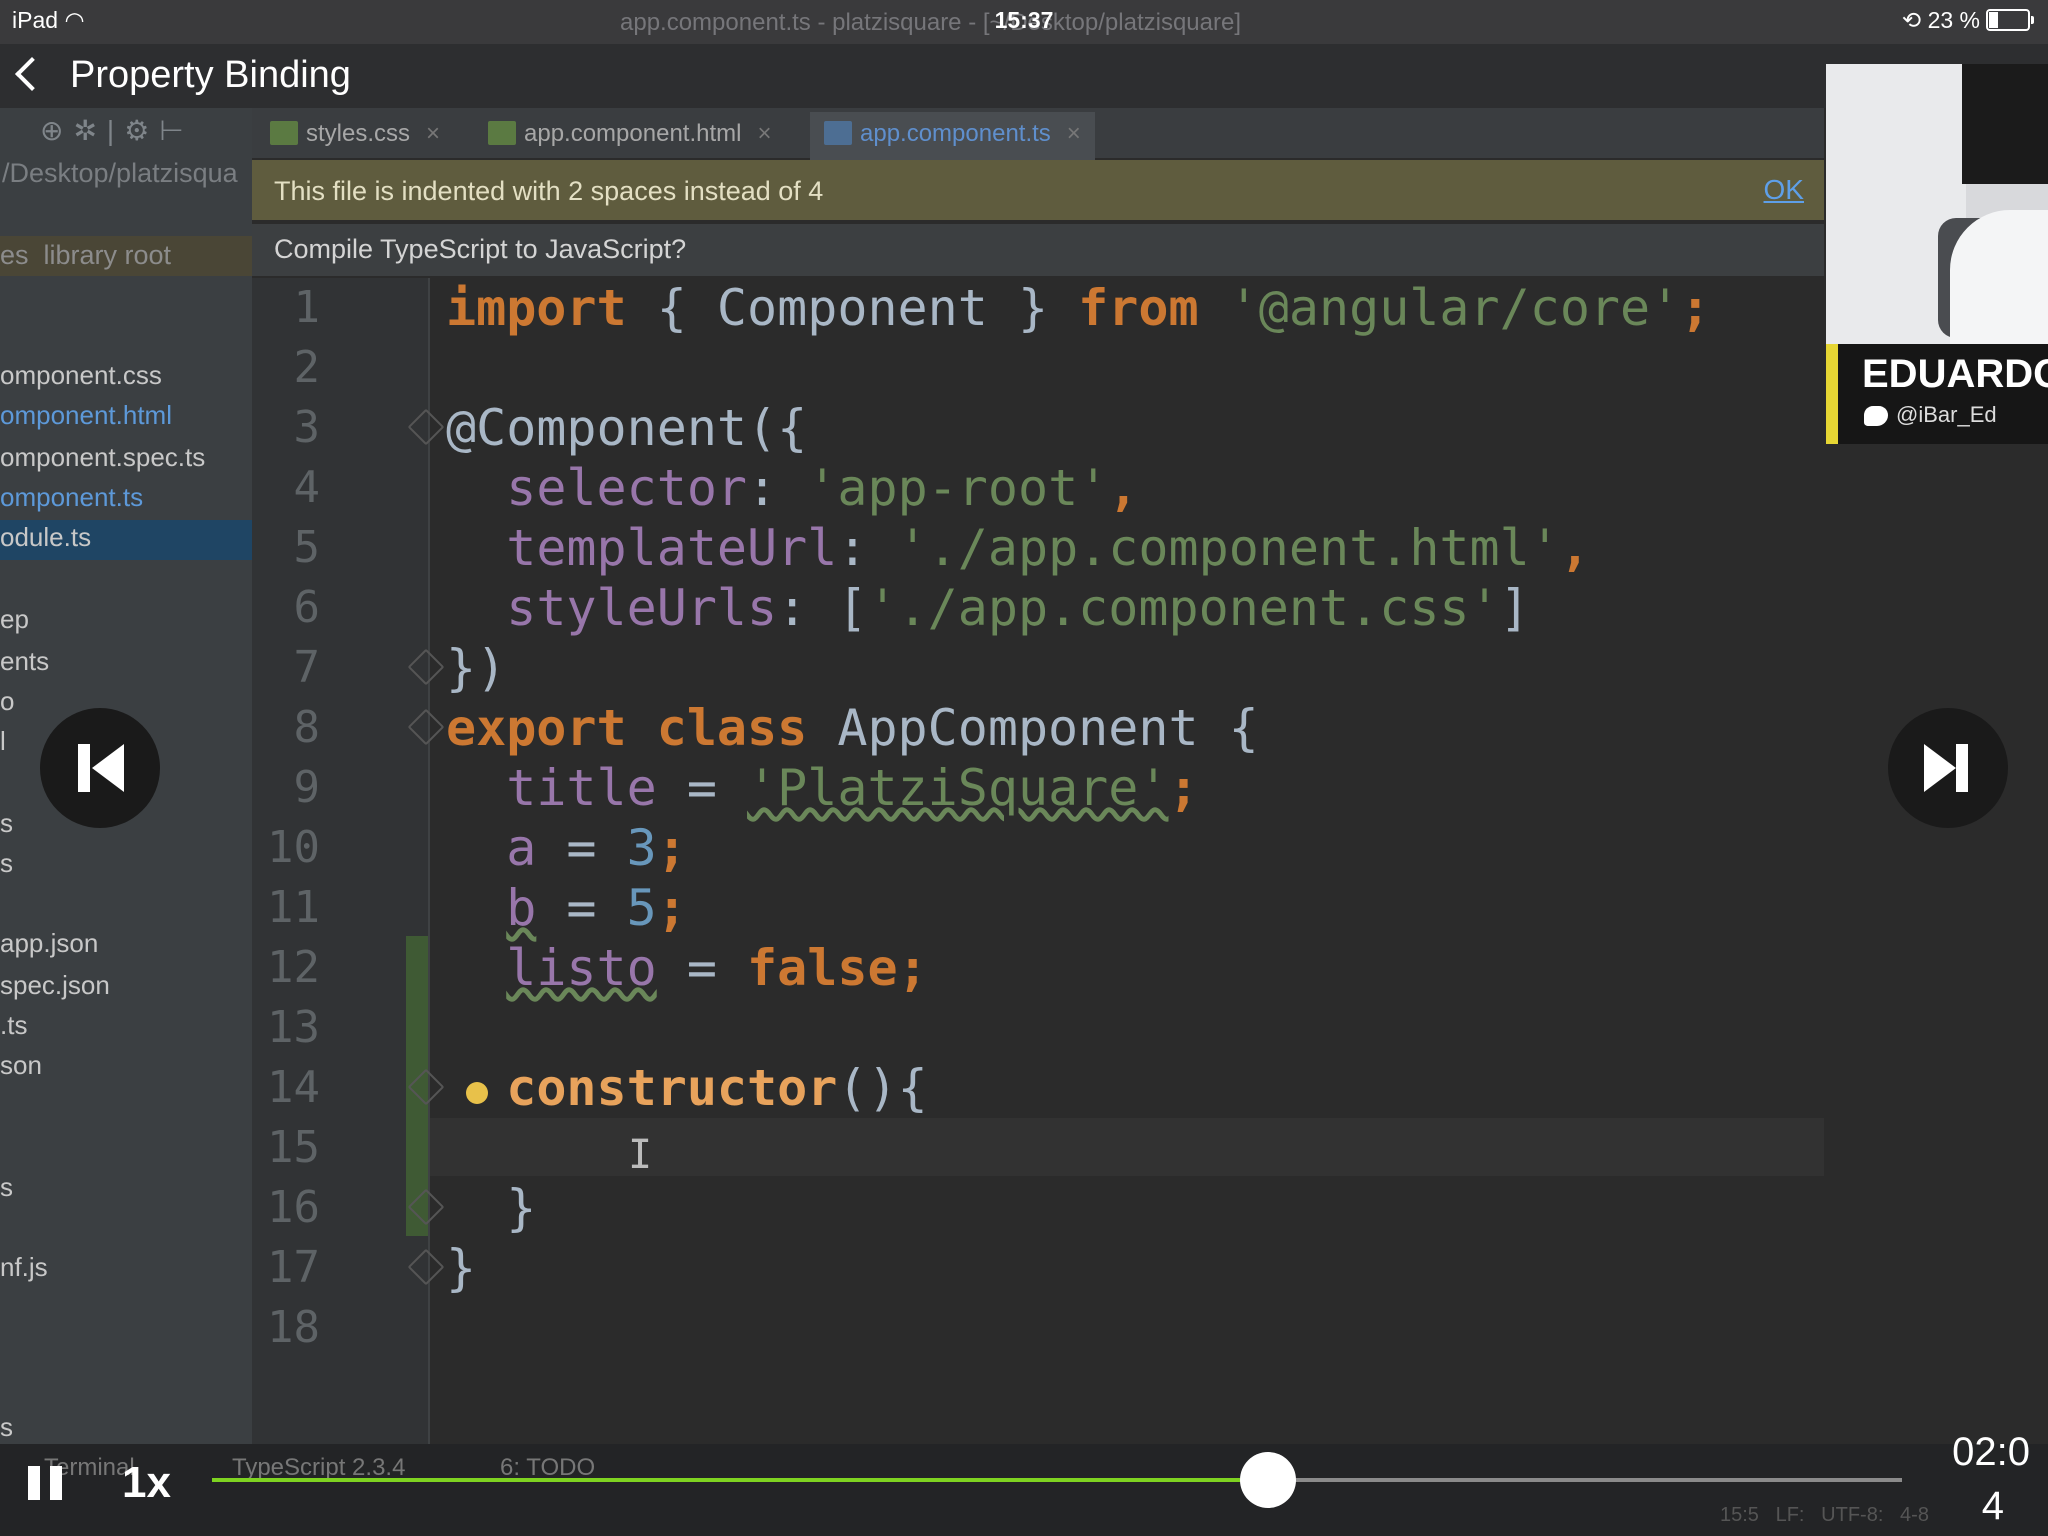  What do you see at coordinates (307, 307) in the screenshot?
I see `line-number: 1` at bounding box center [307, 307].